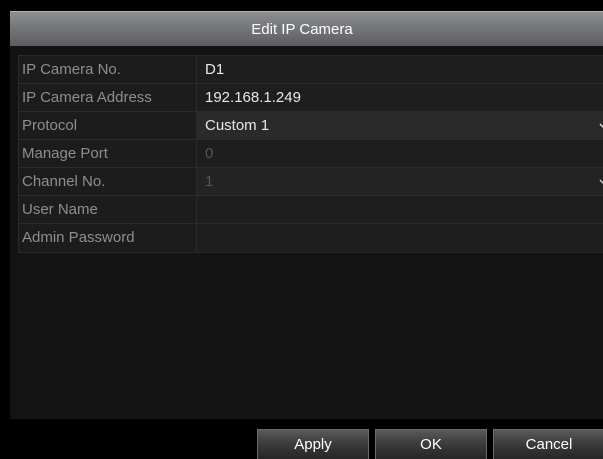 The width and height of the screenshot is (603, 459). What do you see at coordinates (237, 125) in the screenshot?
I see `protocol-selected-value: Custom 1` at bounding box center [237, 125].